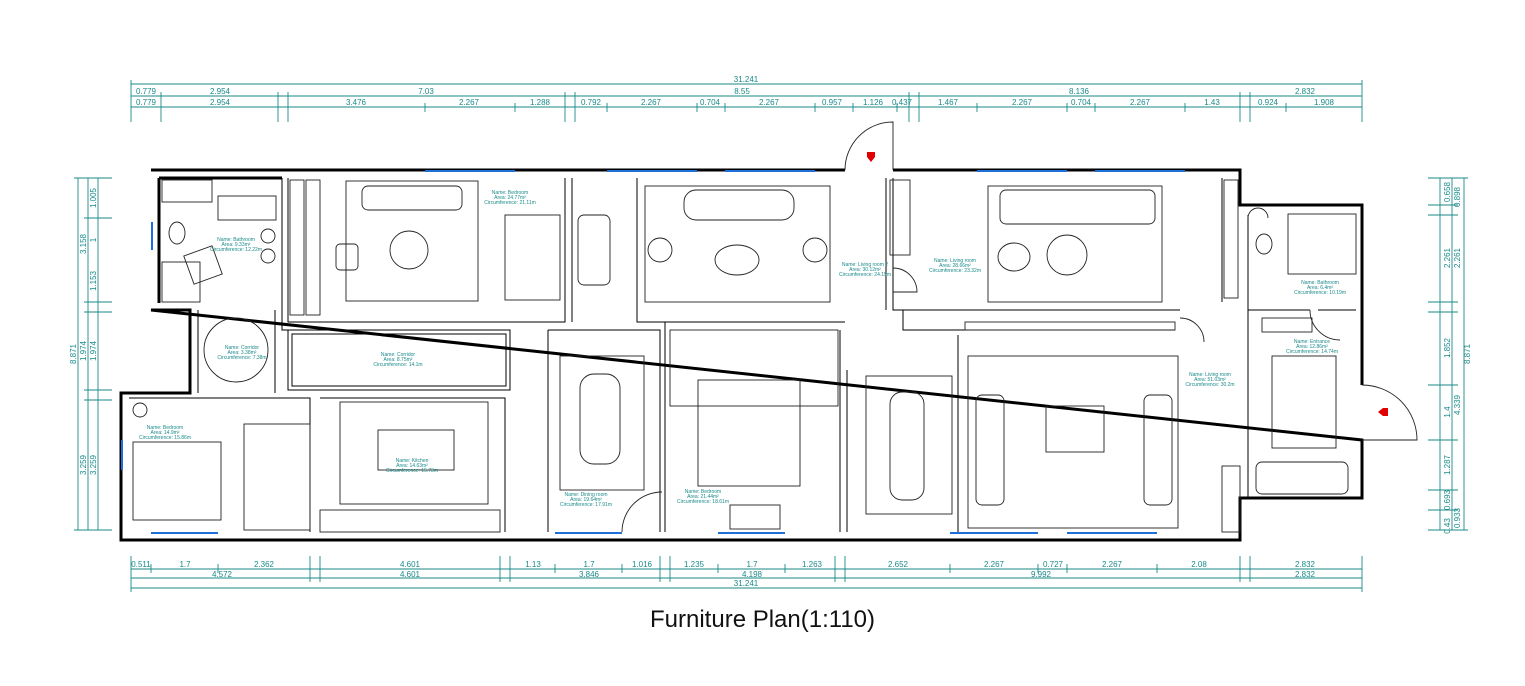 The image size is (1525, 686). Describe the element at coordinates (83, 243) in the screenshot. I see `dim-label: 3.158` at that location.